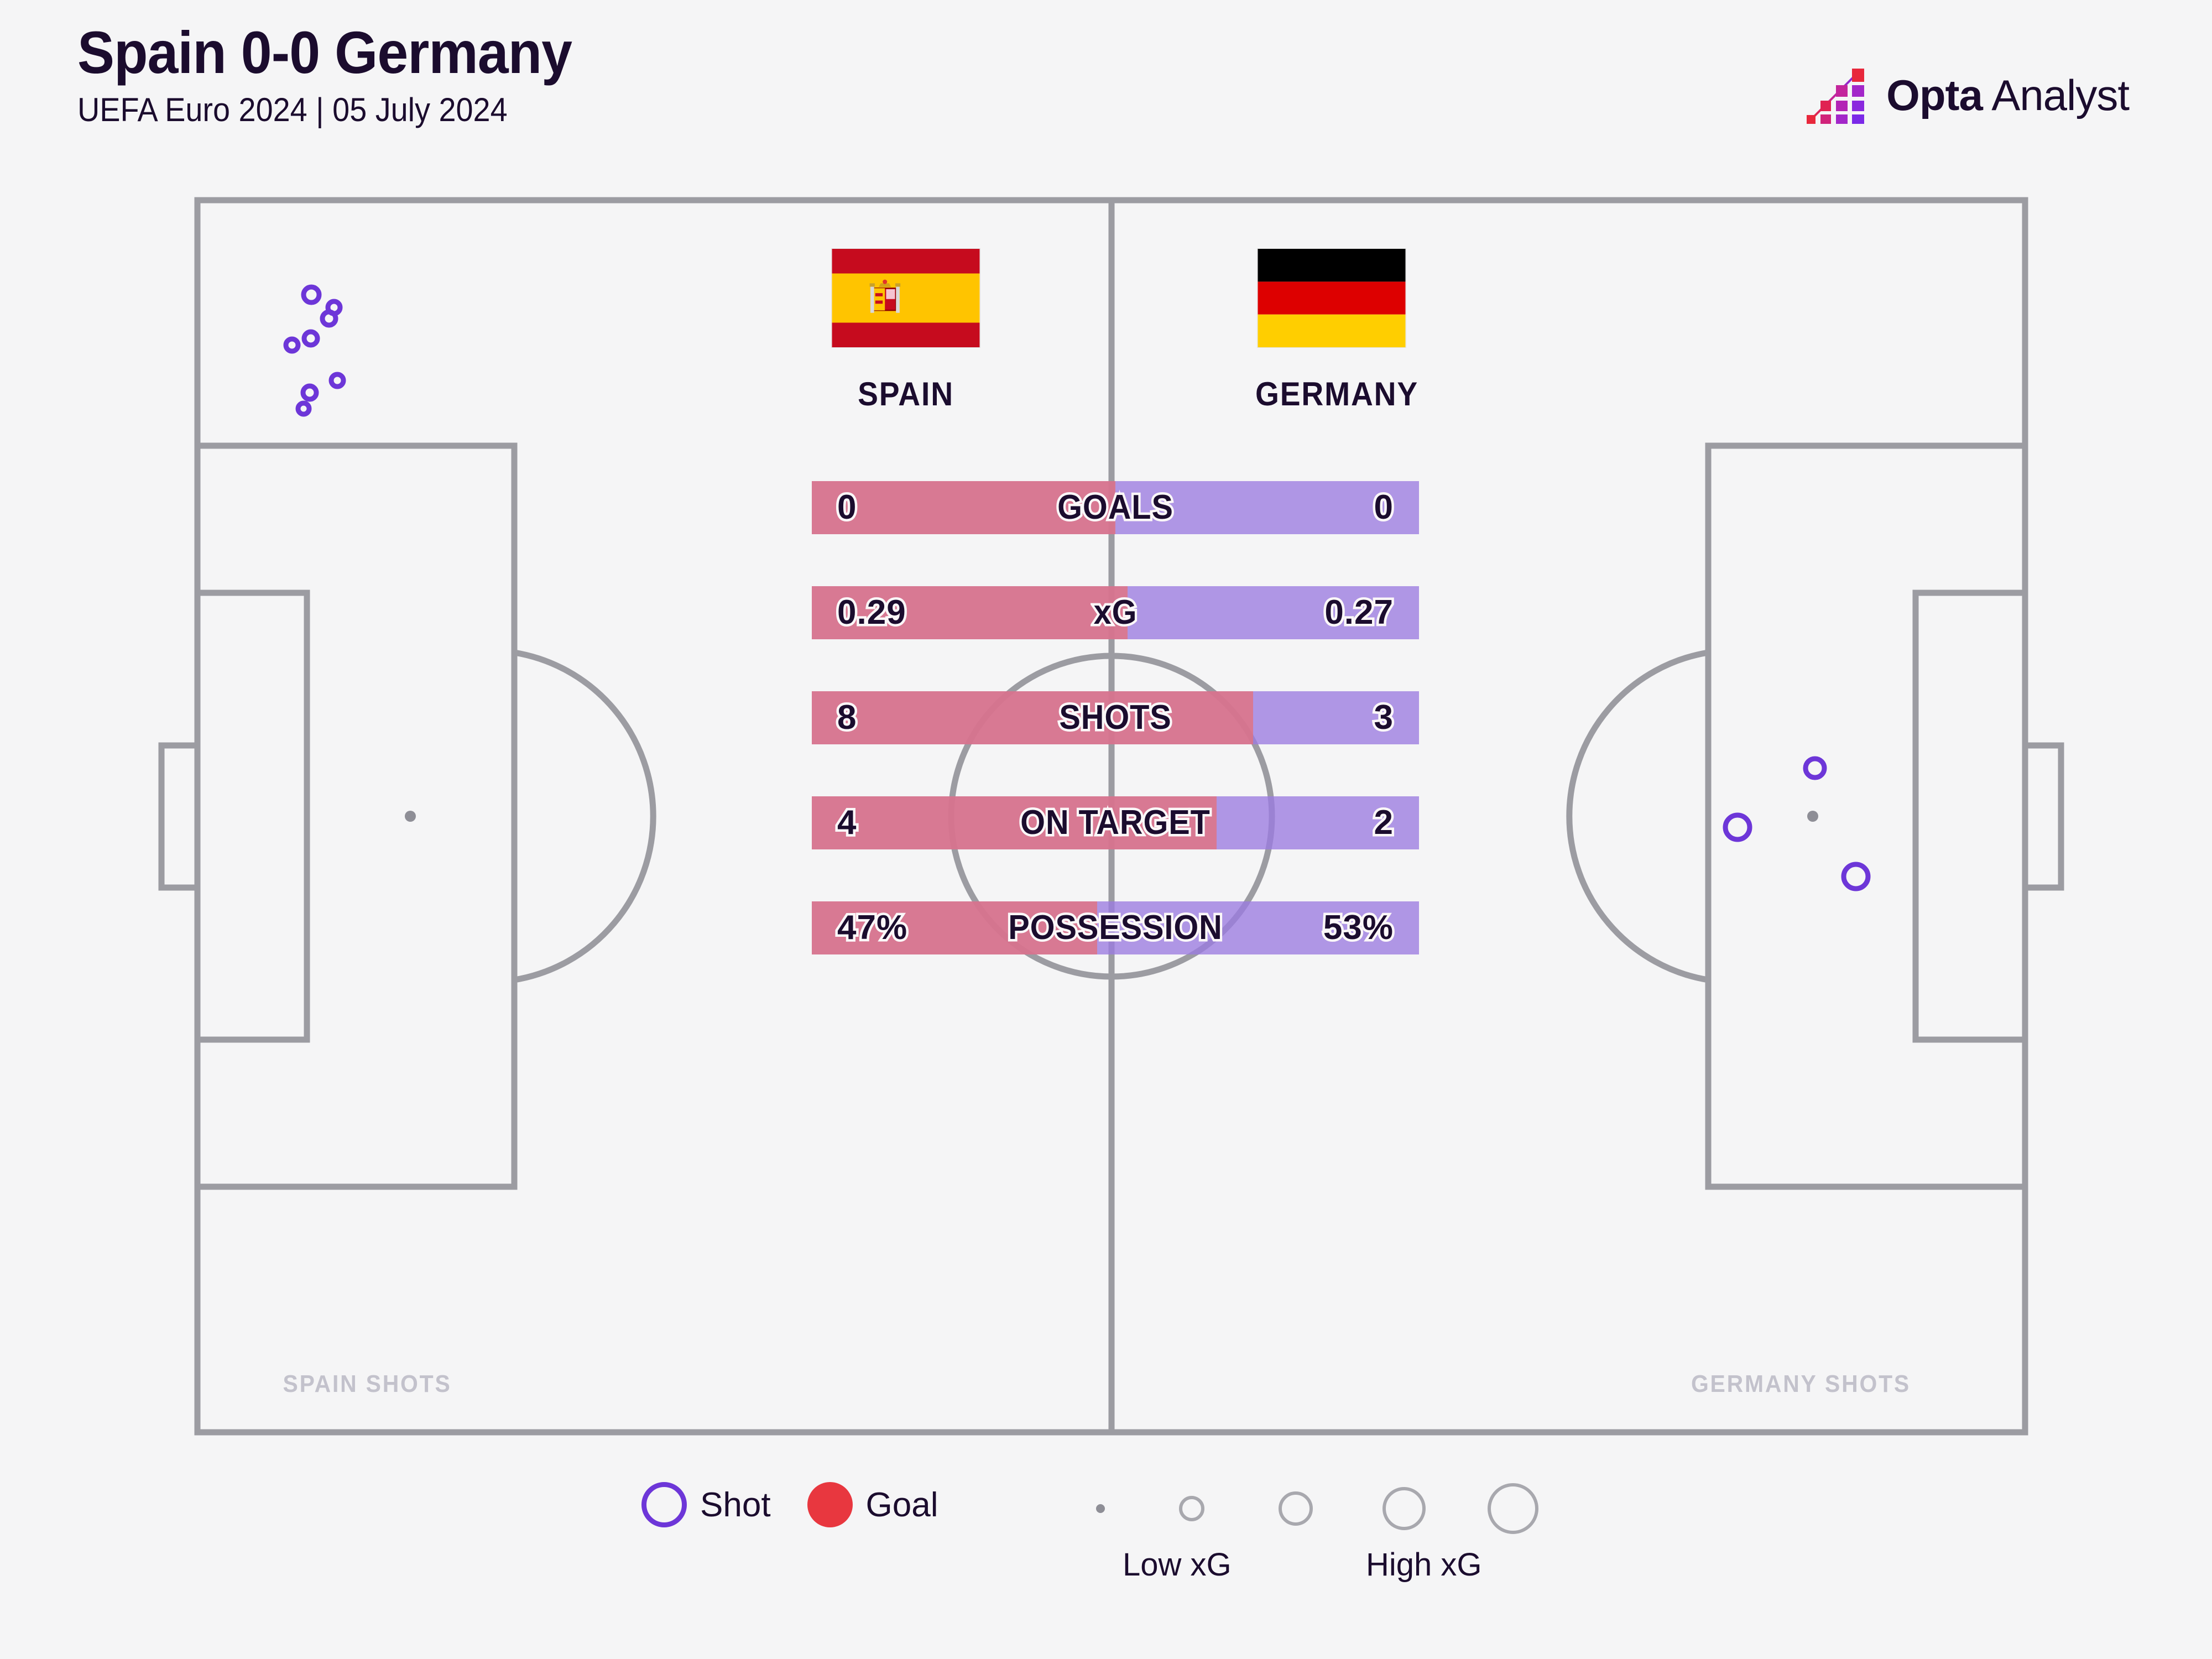 Image resolution: width=2212 pixels, height=1659 pixels. I want to click on legend-shot: Shot, so click(706, 1505).